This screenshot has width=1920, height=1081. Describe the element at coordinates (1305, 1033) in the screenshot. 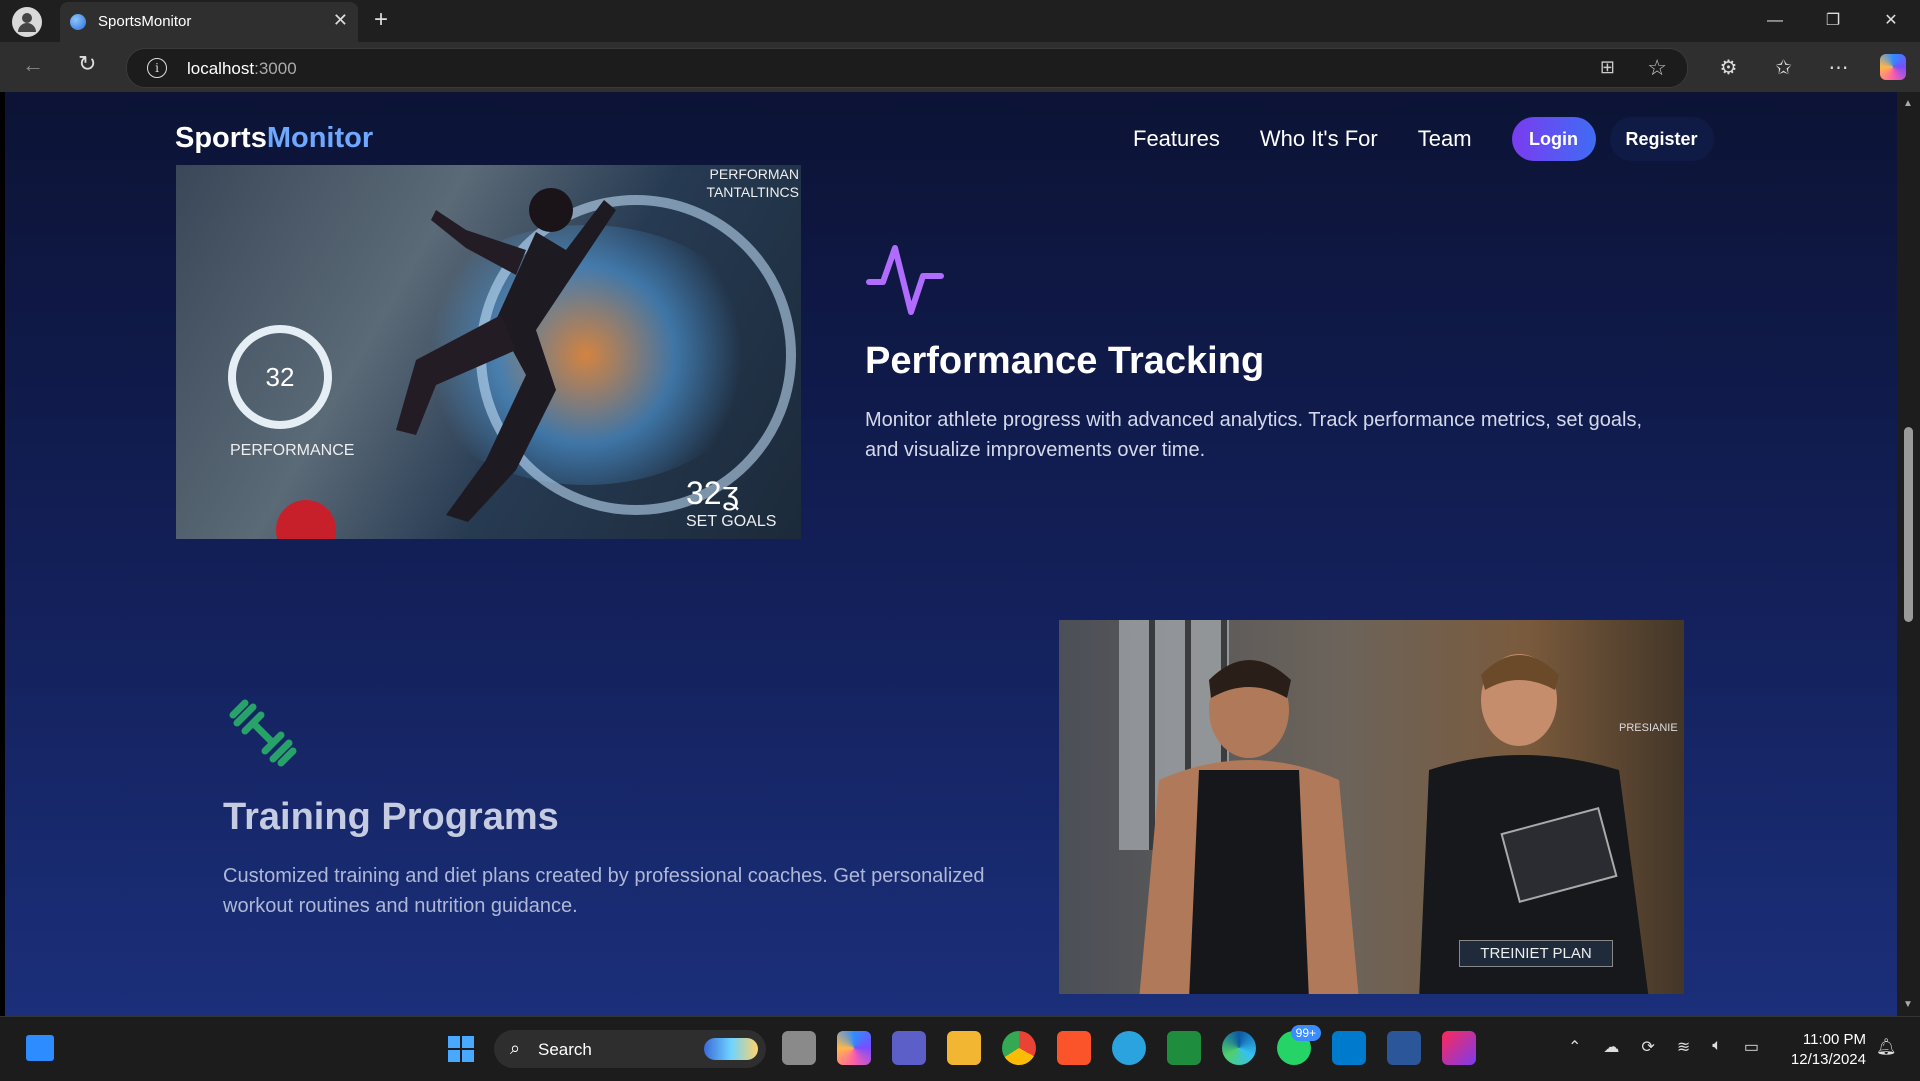

I see `notification-badge: 99+` at that location.